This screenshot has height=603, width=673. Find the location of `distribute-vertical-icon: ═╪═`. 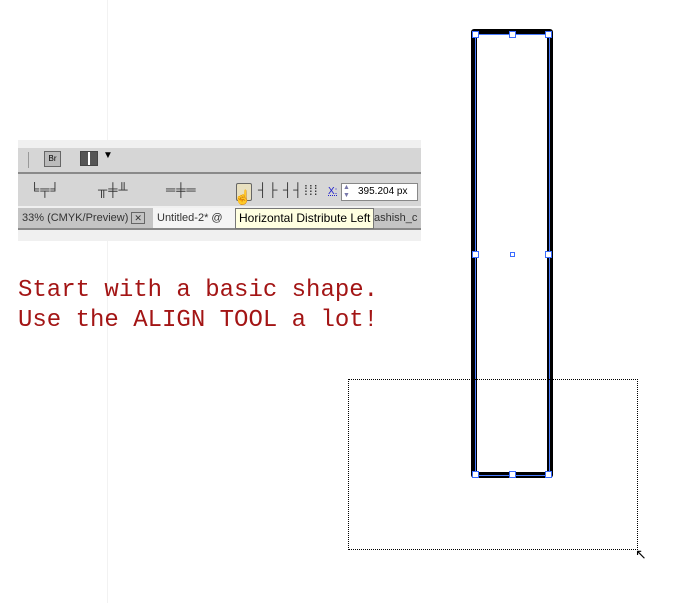

distribute-vertical-icon: ═╪═ is located at coordinates (181, 189).